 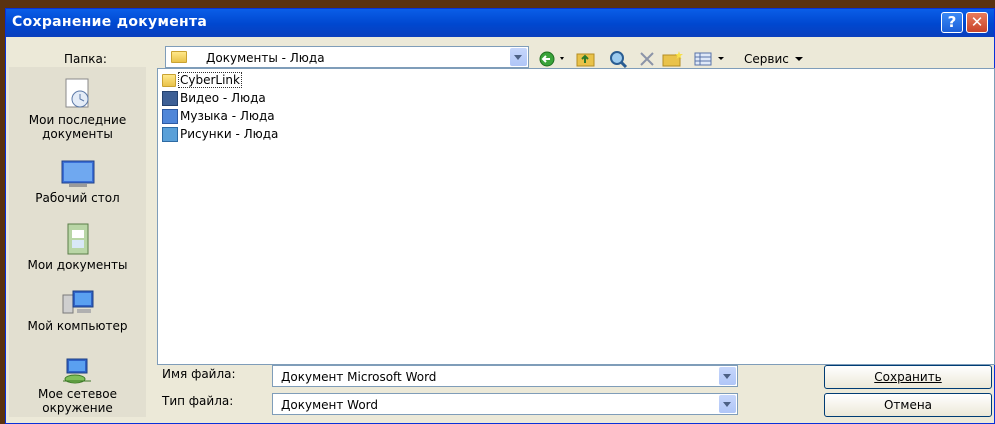 I want to click on tools-chevron-icon, so click(x=799, y=59).